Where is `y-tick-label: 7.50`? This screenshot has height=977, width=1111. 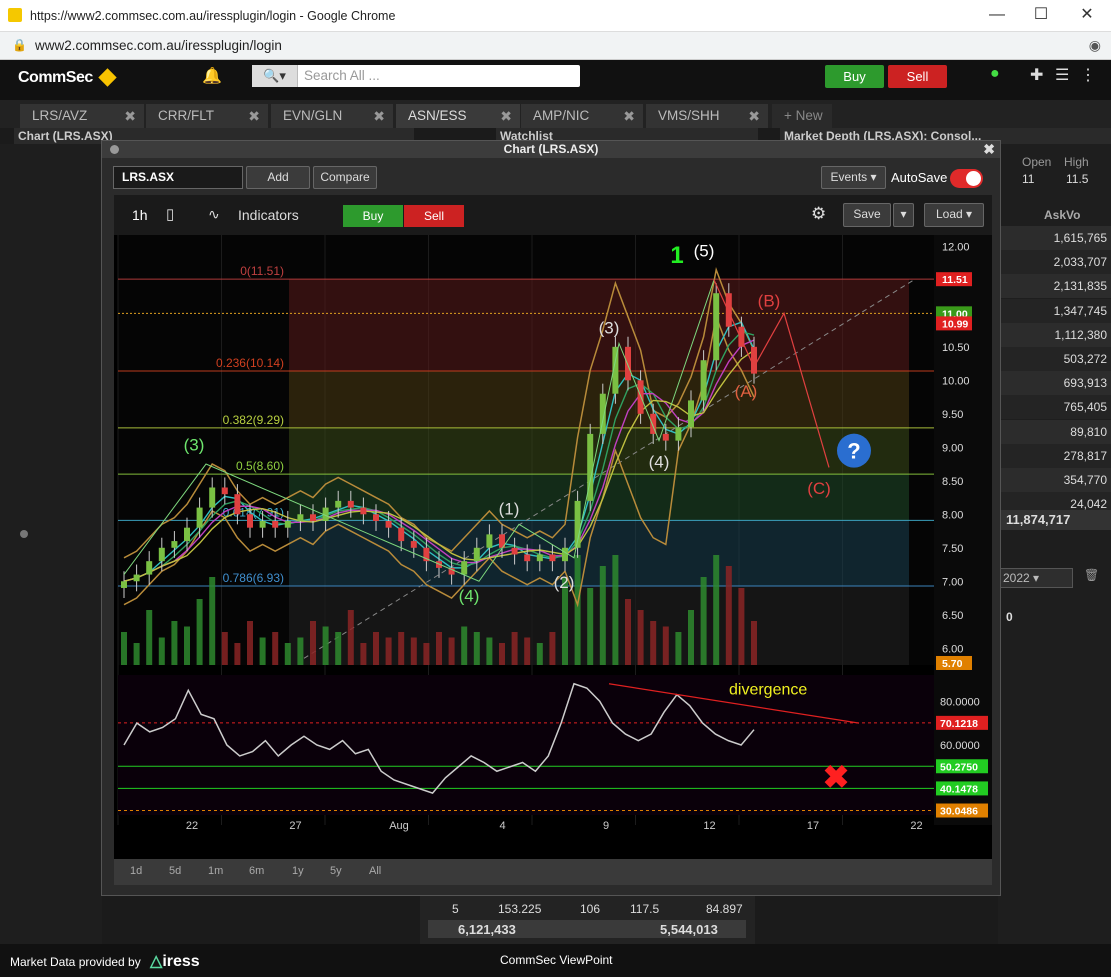 y-tick-label: 7.50 is located at coordinates (952, 549).